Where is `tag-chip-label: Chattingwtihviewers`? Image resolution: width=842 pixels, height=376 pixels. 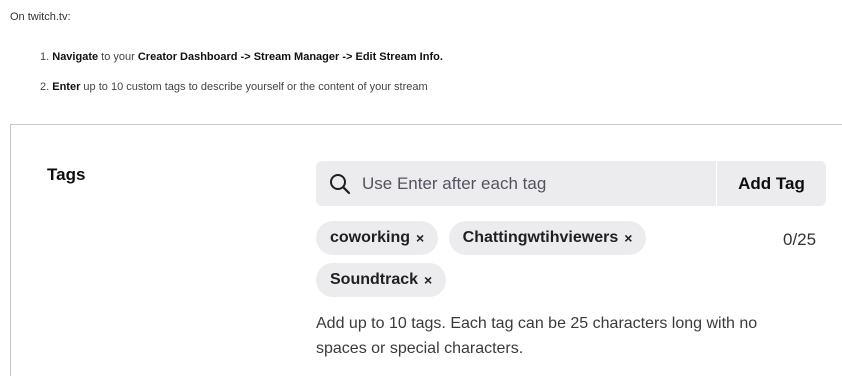
tag-chip-label: Chattingwtihviewers is located at coordinates (540, 237).